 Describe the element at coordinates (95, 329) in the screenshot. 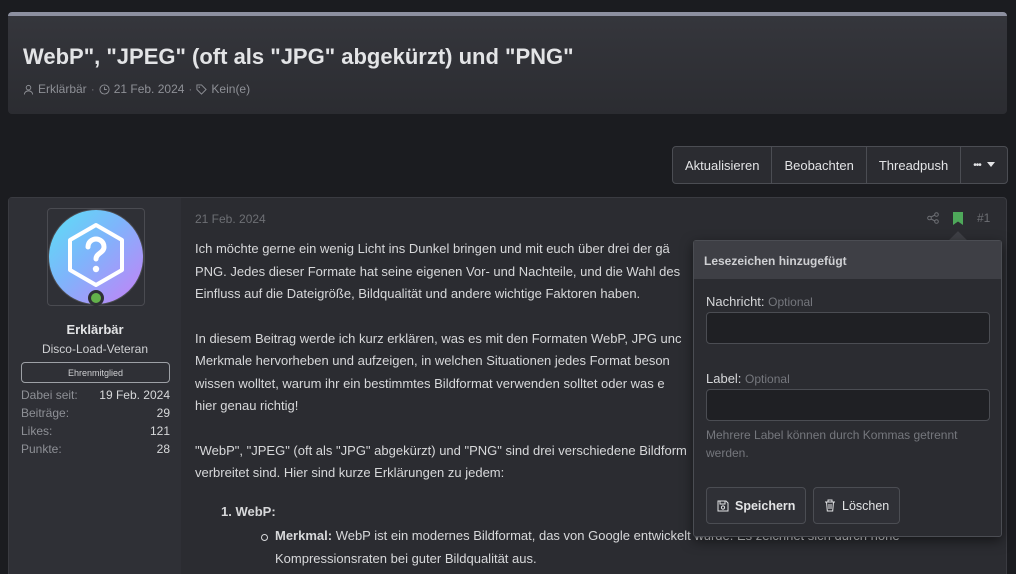

I see `username: Erklärbär` at that location.